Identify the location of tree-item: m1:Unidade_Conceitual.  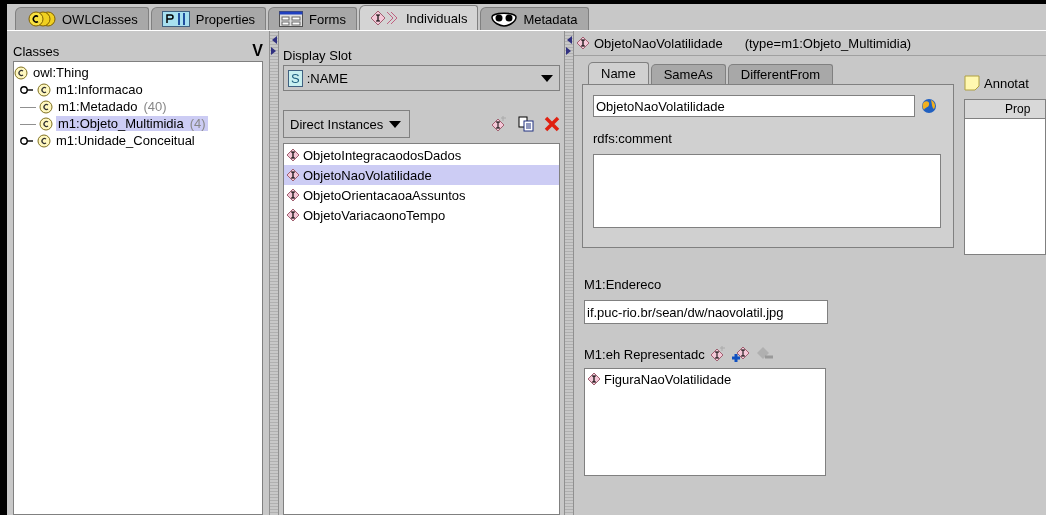
(125, 140).